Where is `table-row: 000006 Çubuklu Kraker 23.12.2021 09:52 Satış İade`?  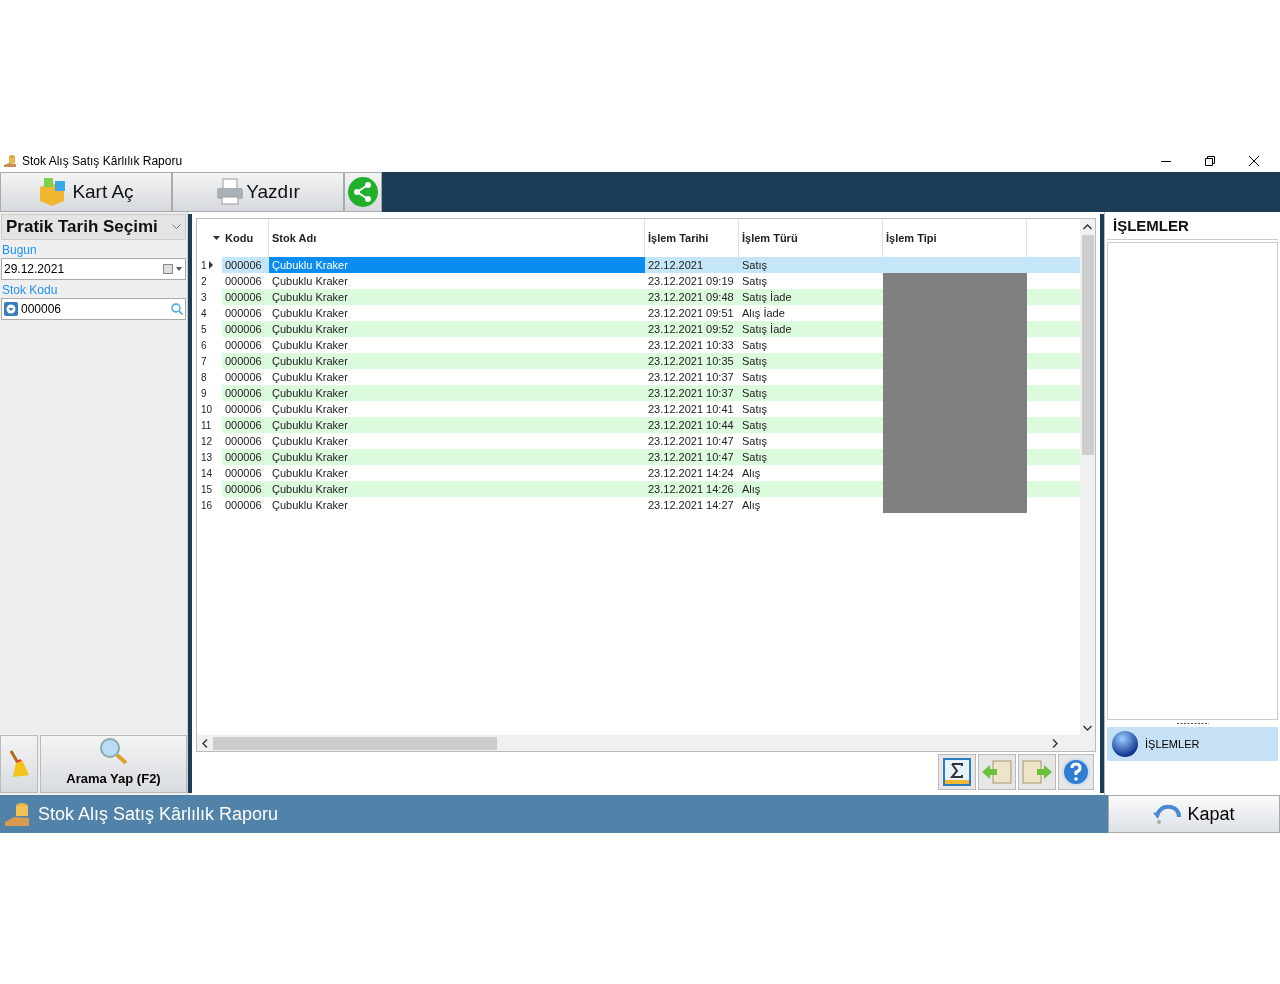
table-row: 000006 Çubuklu Kraker 23.12.2021 09:52 Satış İade is located at coordinates (651, 329).